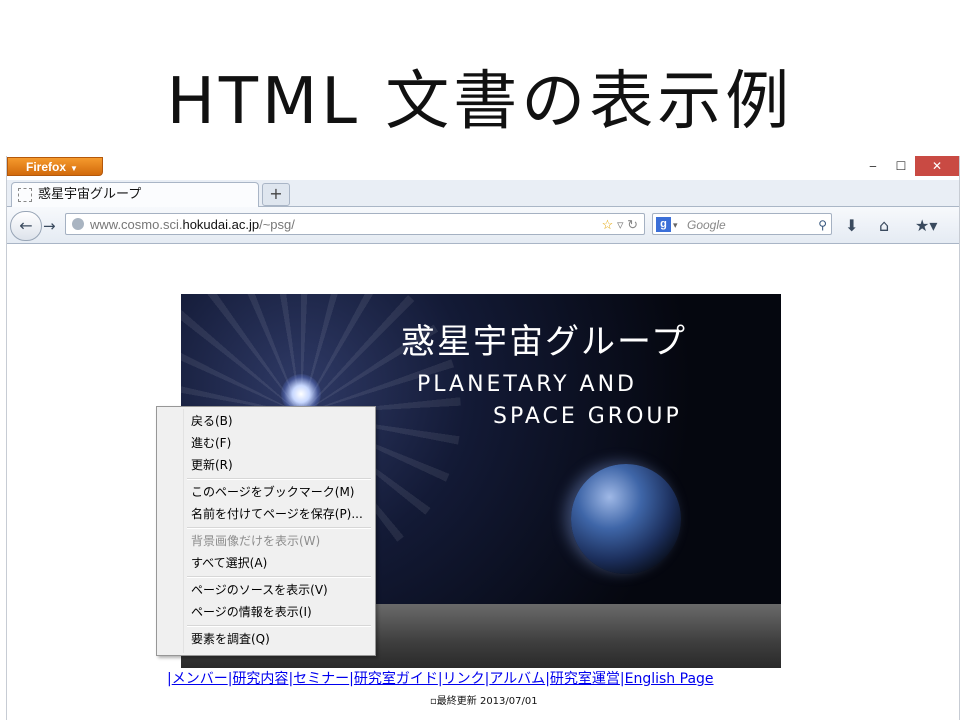 The image size is (960, 720). Describe the element at coordinates (926, 225) in the screenshot. I see `bookmarks-menu-button: ★▾` at that location.